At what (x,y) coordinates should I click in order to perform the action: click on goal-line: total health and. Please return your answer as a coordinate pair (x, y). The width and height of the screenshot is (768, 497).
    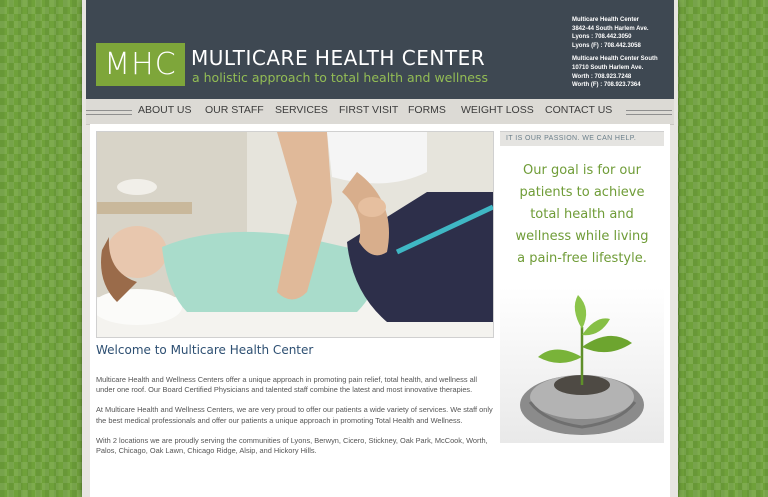
    Looking at the image, I should click on (582, 214).